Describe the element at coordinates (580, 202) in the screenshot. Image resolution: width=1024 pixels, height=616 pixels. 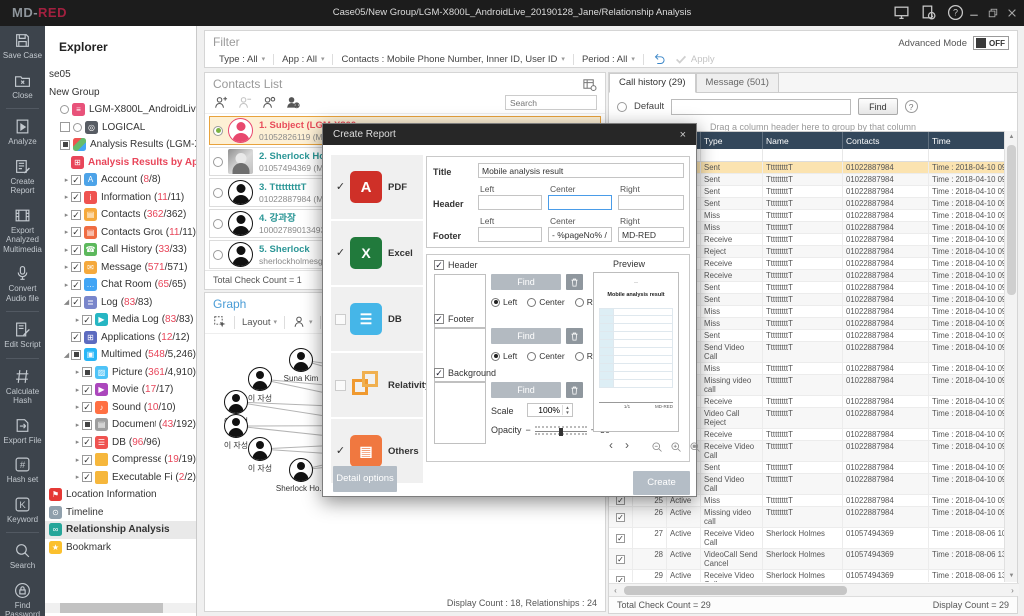
I see `header-center-input` at that location.